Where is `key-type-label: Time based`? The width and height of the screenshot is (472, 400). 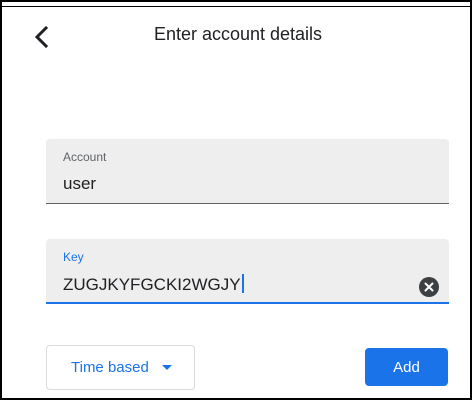
key-type-label: Time based is located at coordinates (110, 367).